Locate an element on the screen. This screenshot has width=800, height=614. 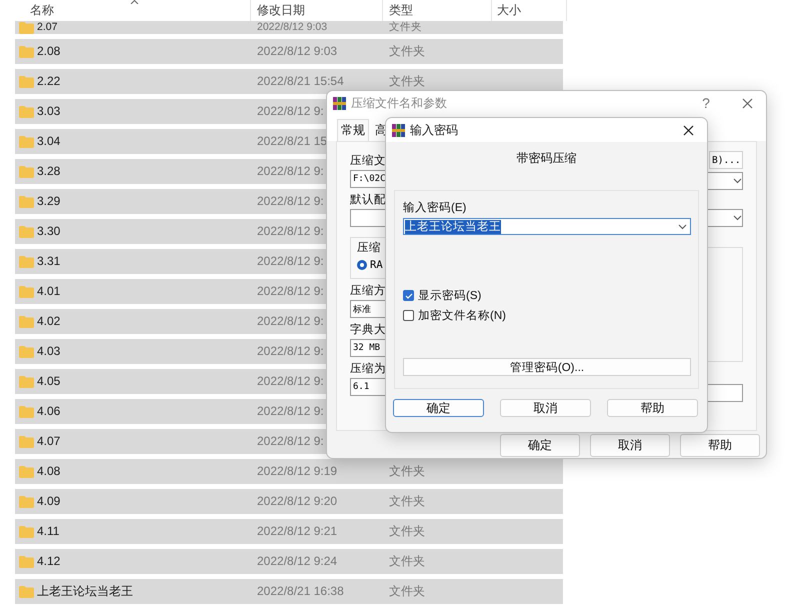
folder-row: 2.07 2022/8/12 9:03 文件夹 is located at coordinates (289, 27).